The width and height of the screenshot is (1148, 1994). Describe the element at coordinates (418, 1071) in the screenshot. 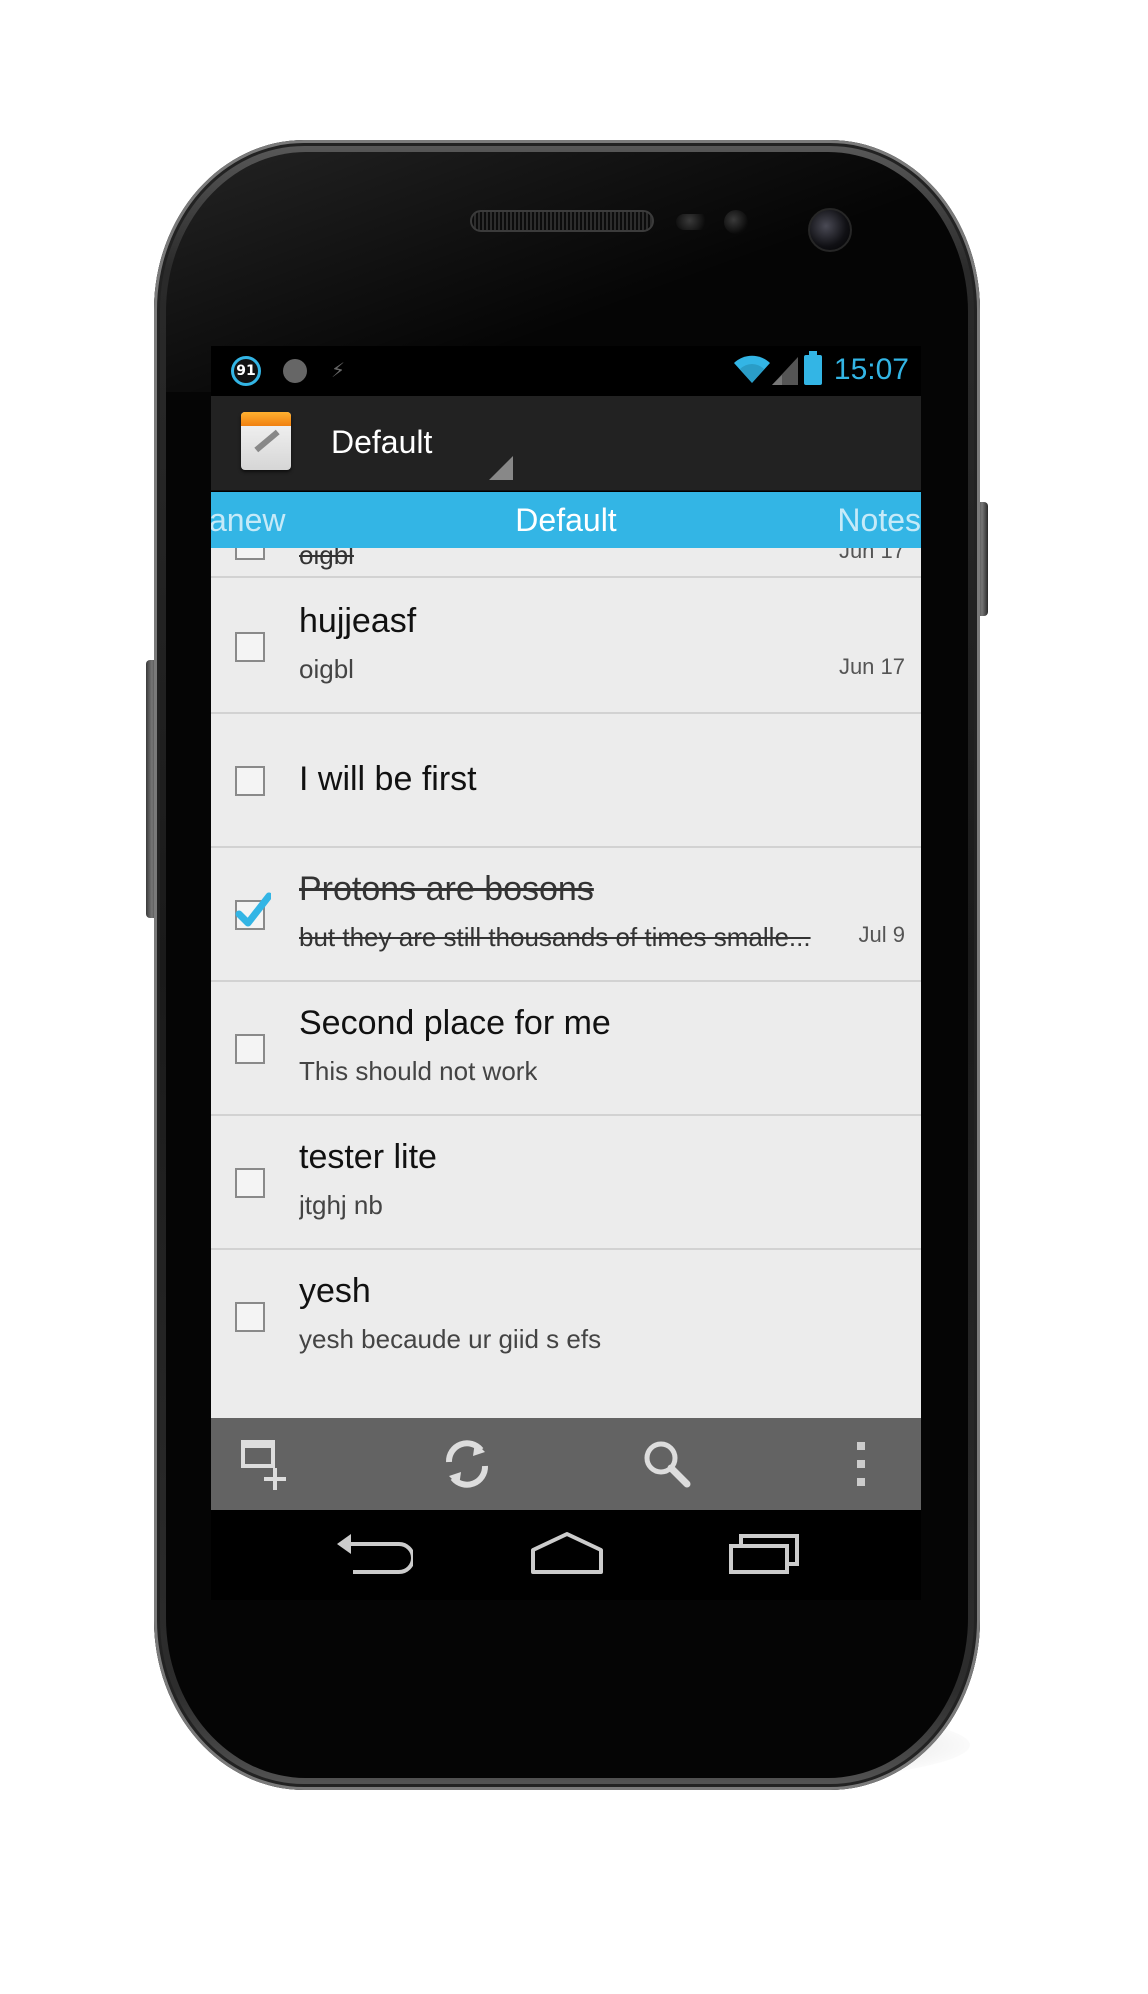

I see `task-note: This should not work` at that location.